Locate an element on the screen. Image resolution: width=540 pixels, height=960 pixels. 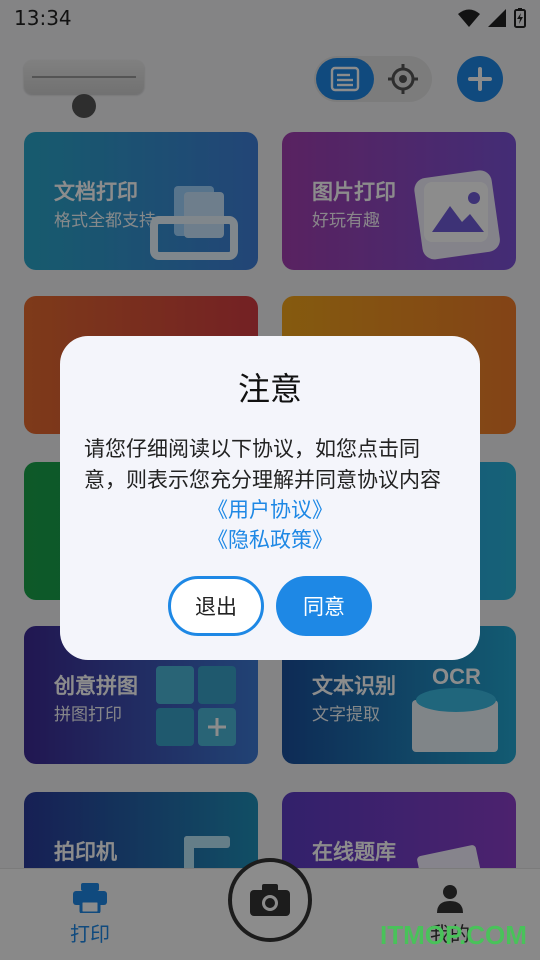
agree-button: 同意 is located at coordinates (324, 606).